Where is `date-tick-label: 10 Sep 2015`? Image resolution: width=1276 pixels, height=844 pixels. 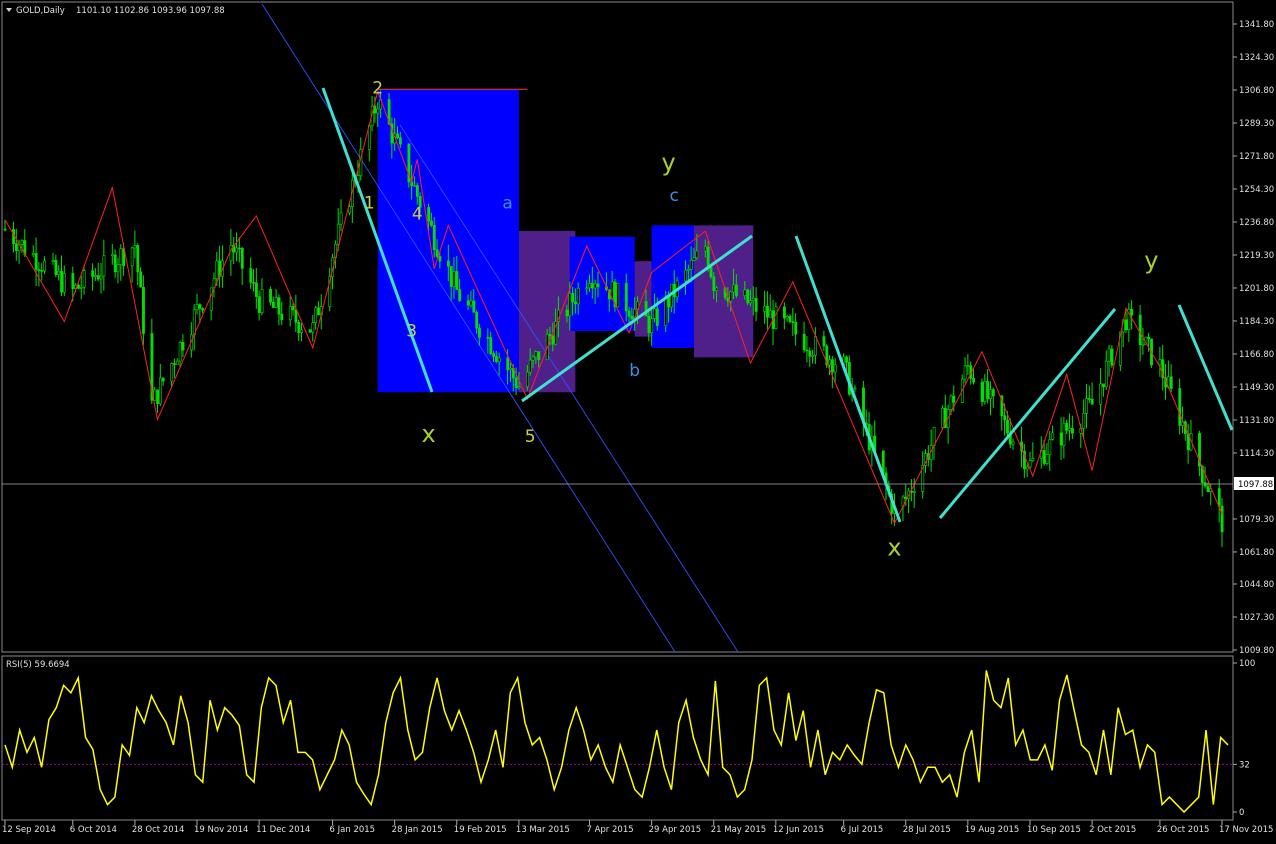
date-tick-label: 10 Sep 2015 is located at coordinates (1054, 830).